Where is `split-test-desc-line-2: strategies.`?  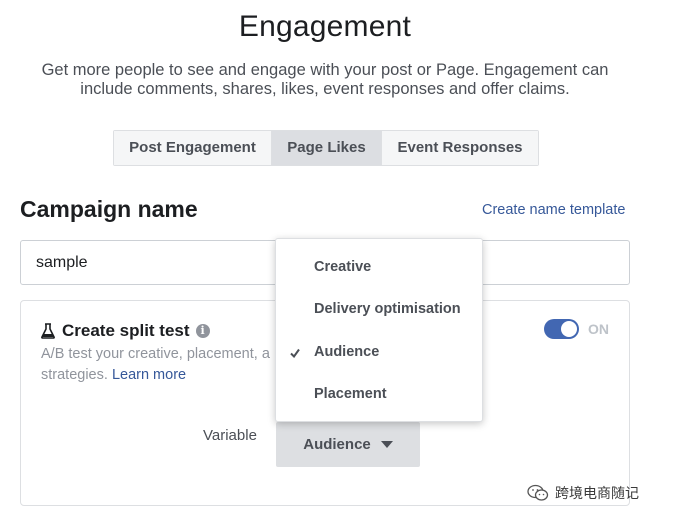
split-test-desc-line-2: strategies. is located at coordinates (74, 375).